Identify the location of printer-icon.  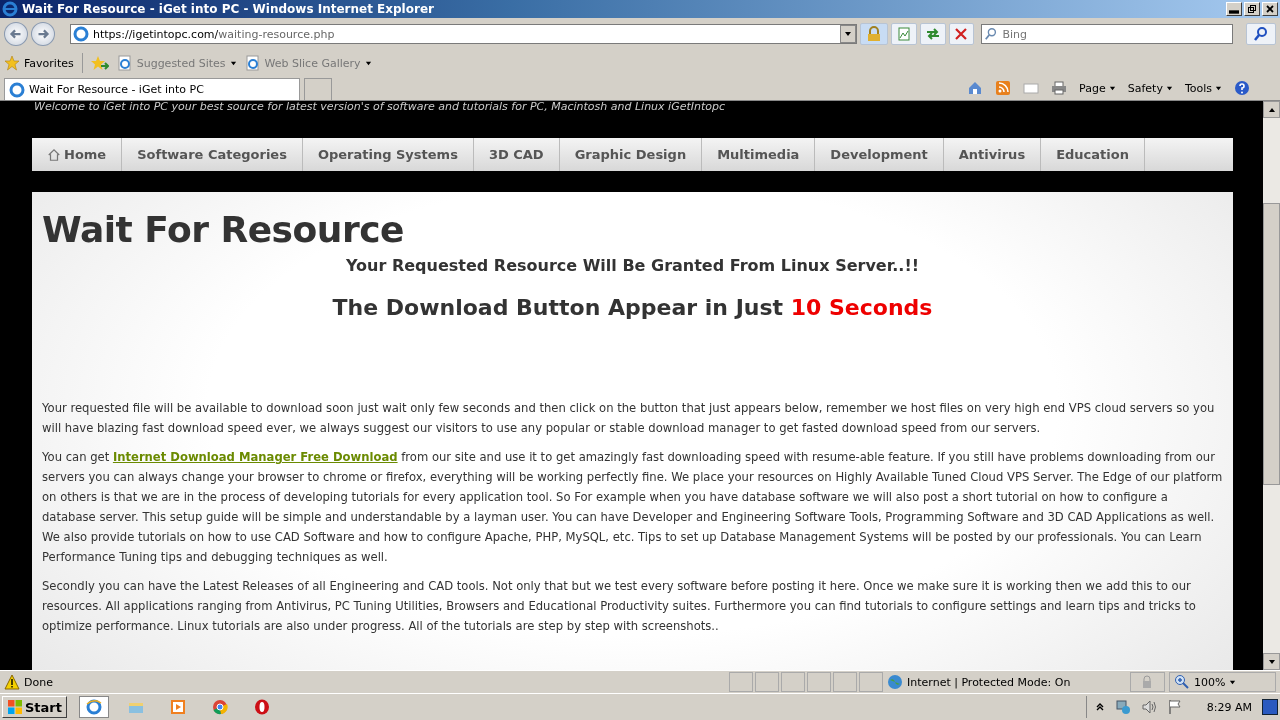
(1059, 88).